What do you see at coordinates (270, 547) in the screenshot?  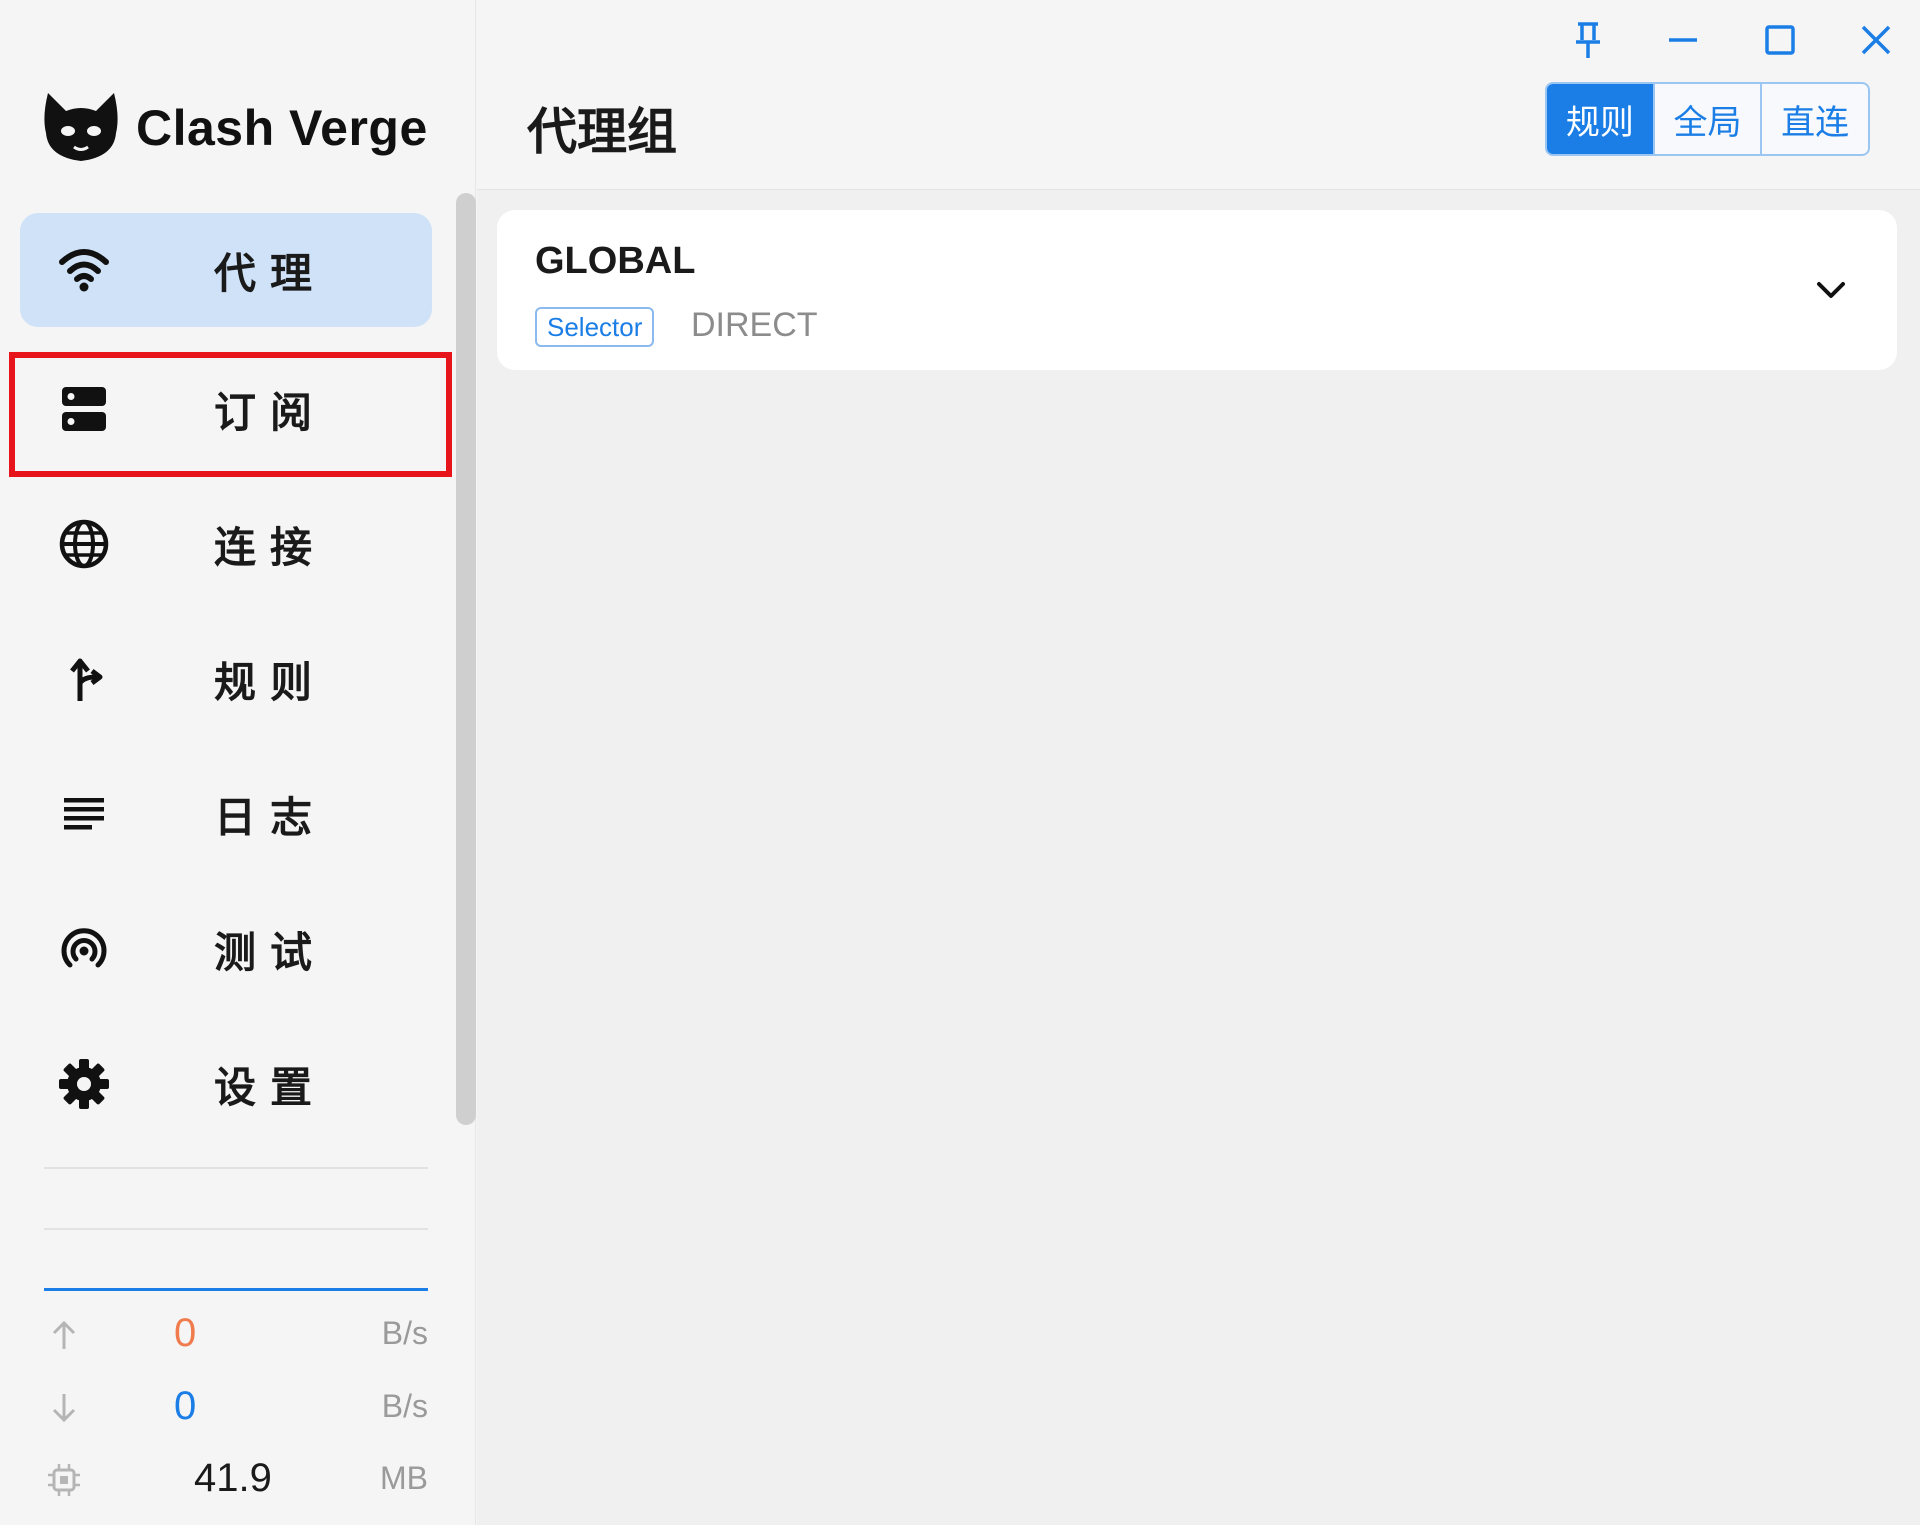 I see `sidebar-item-label: 连接` at bounding box center [270, 547].